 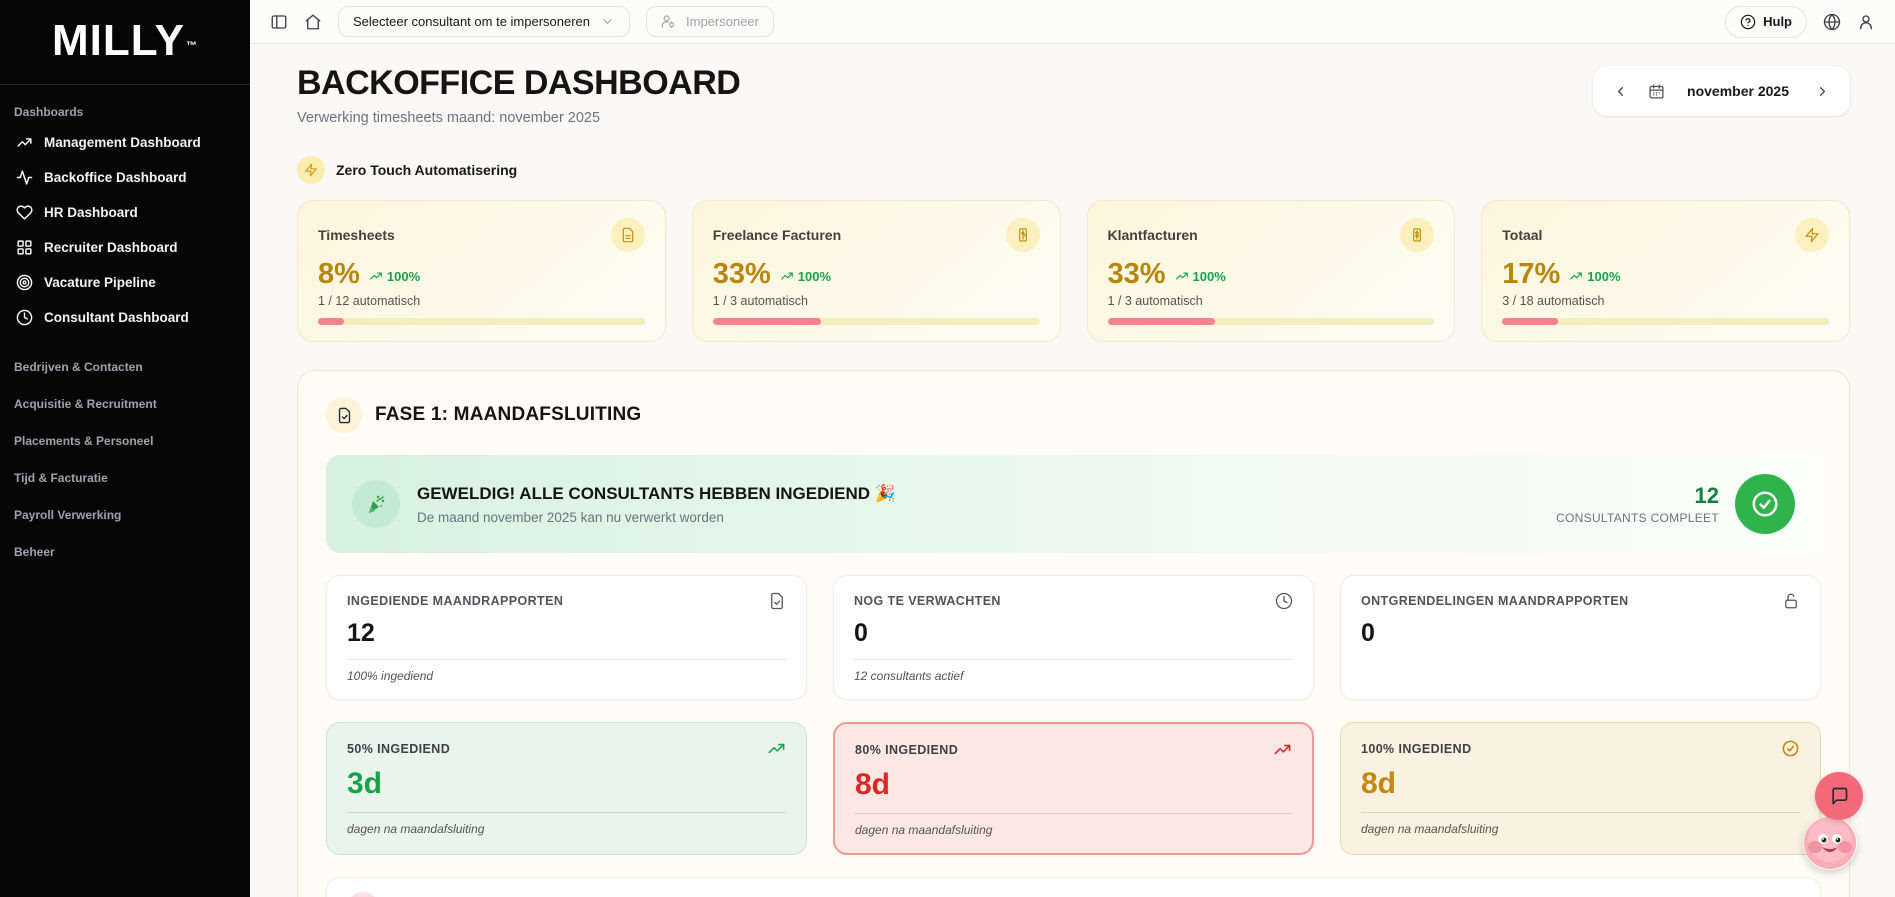 I want to click on impersonate-label: Impersoneer, so click(x=722, y=21).